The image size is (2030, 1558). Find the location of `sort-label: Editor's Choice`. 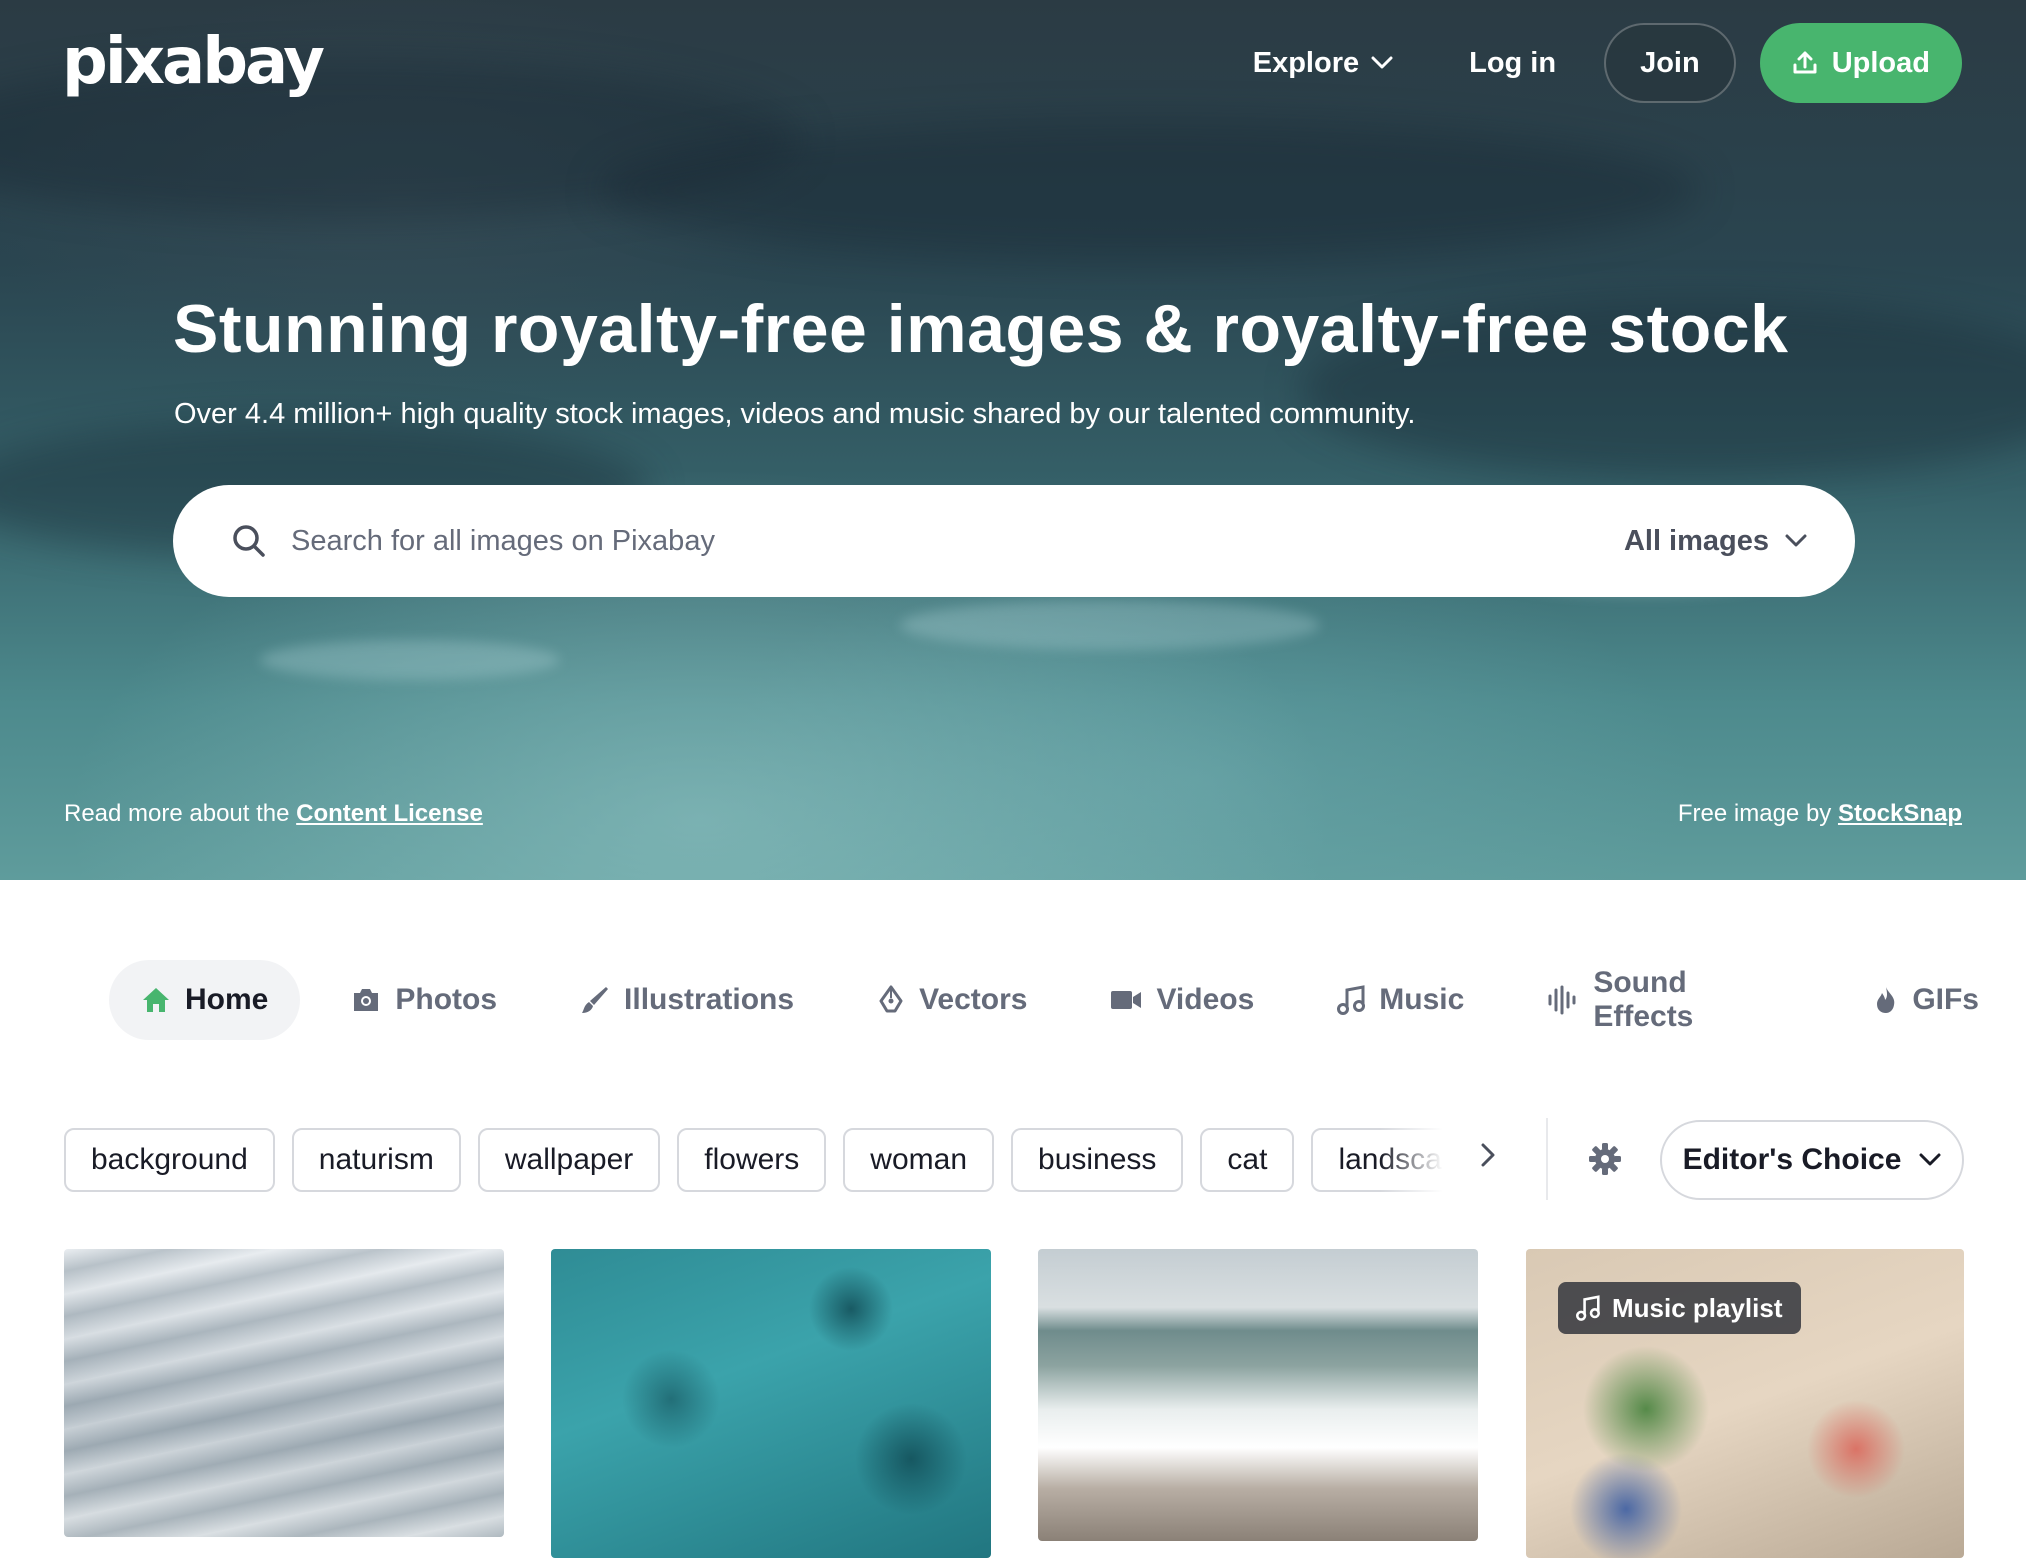

sort-label: Editor's Choice is located at coordinates (1792, 1159).